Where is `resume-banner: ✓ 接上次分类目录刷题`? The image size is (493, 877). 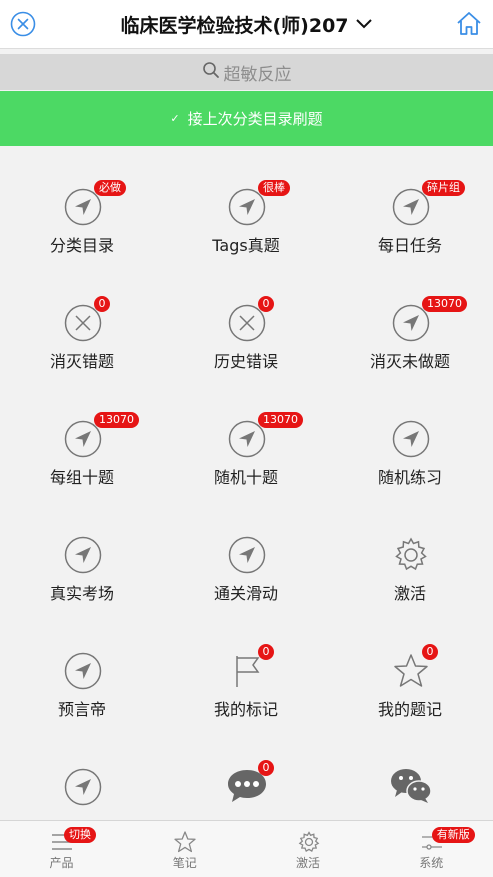
resume-banner: ✓ 接上次分类目录刷题 is located at coordinates (246, 118).